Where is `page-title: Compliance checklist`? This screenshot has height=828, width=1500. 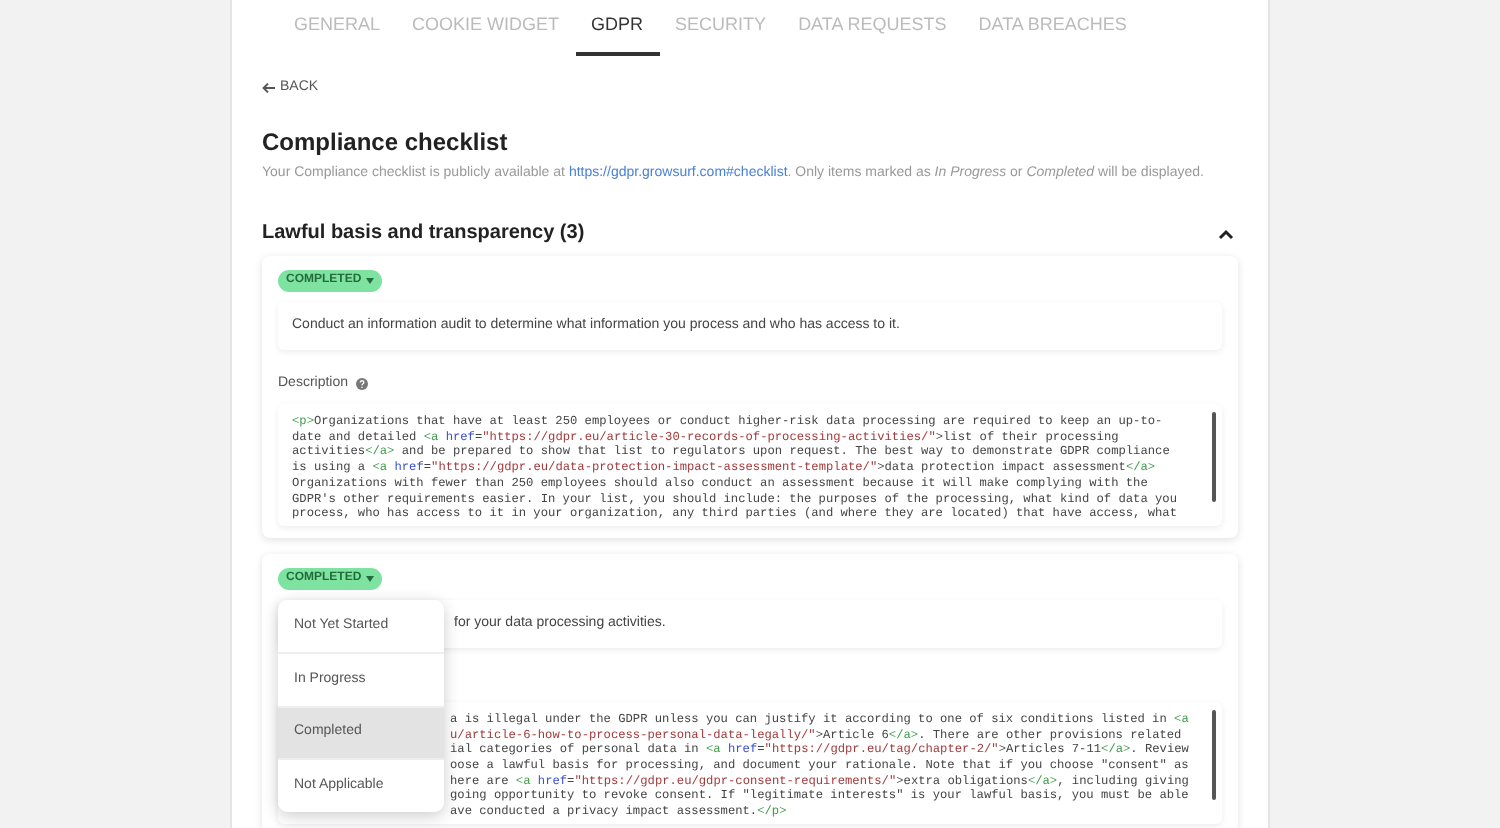
page-title: Compliance checklist is located at coordinates (386, 142).